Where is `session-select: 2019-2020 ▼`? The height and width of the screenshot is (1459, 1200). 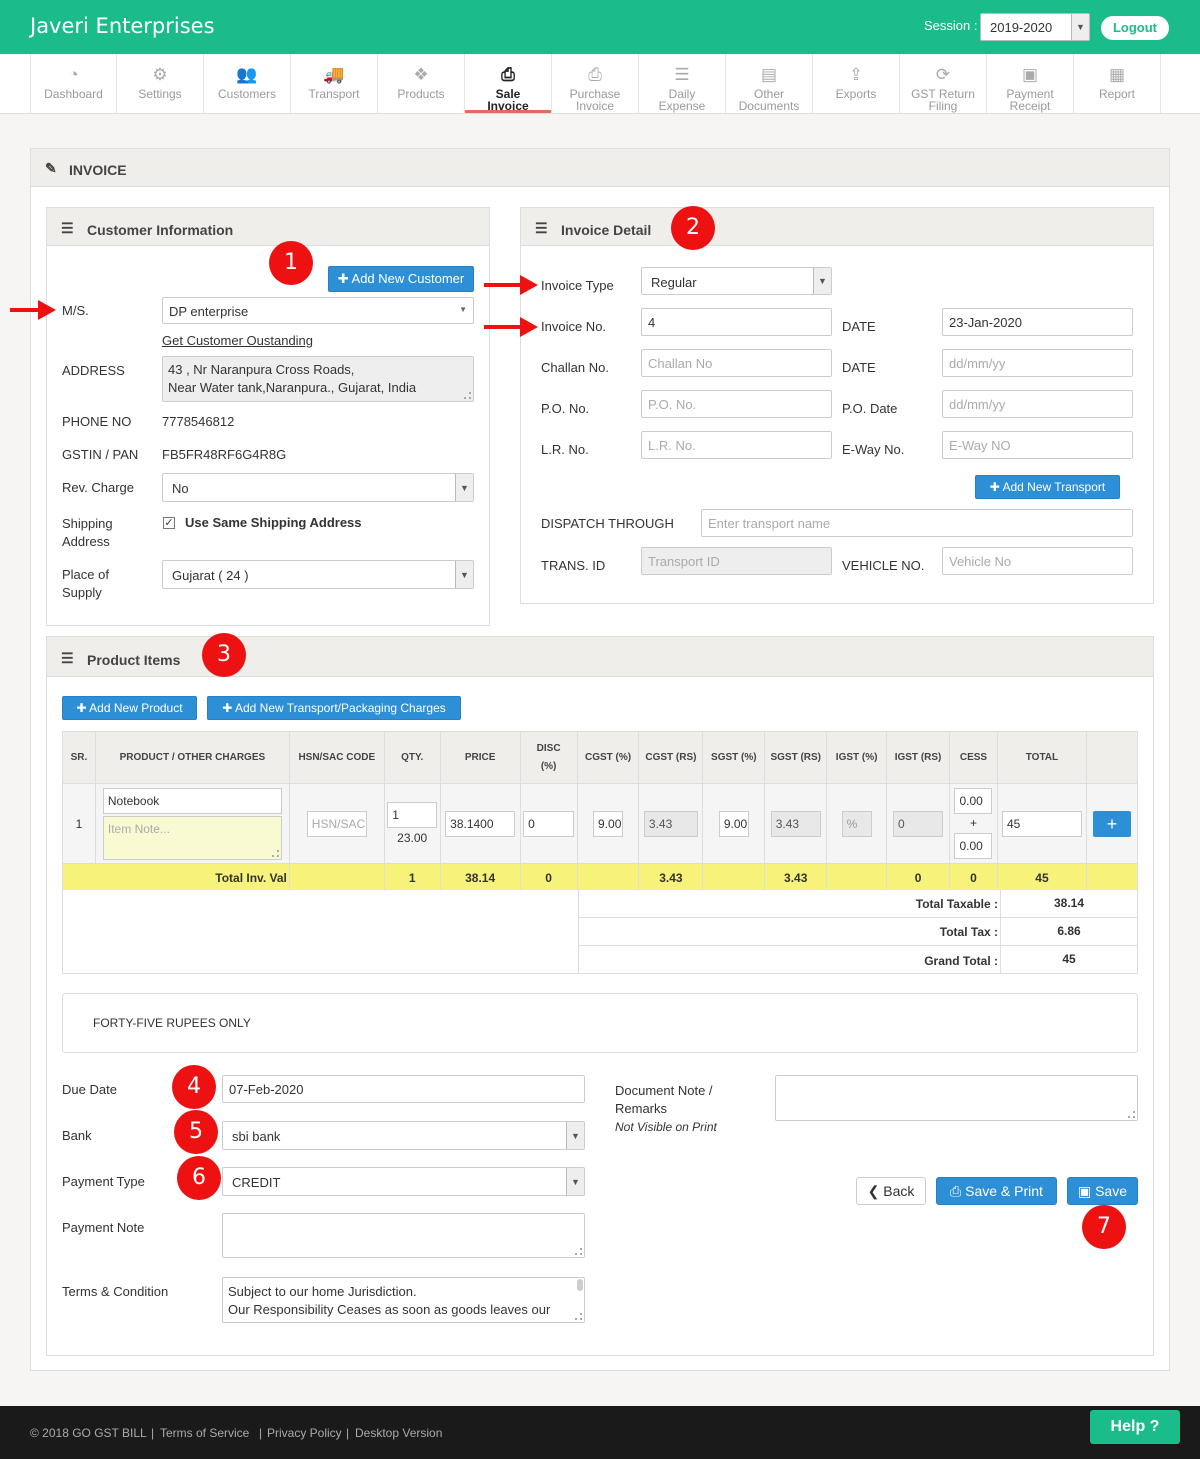 session-select: 2019-2020 ▼ is located at coordinates (1035, 27).